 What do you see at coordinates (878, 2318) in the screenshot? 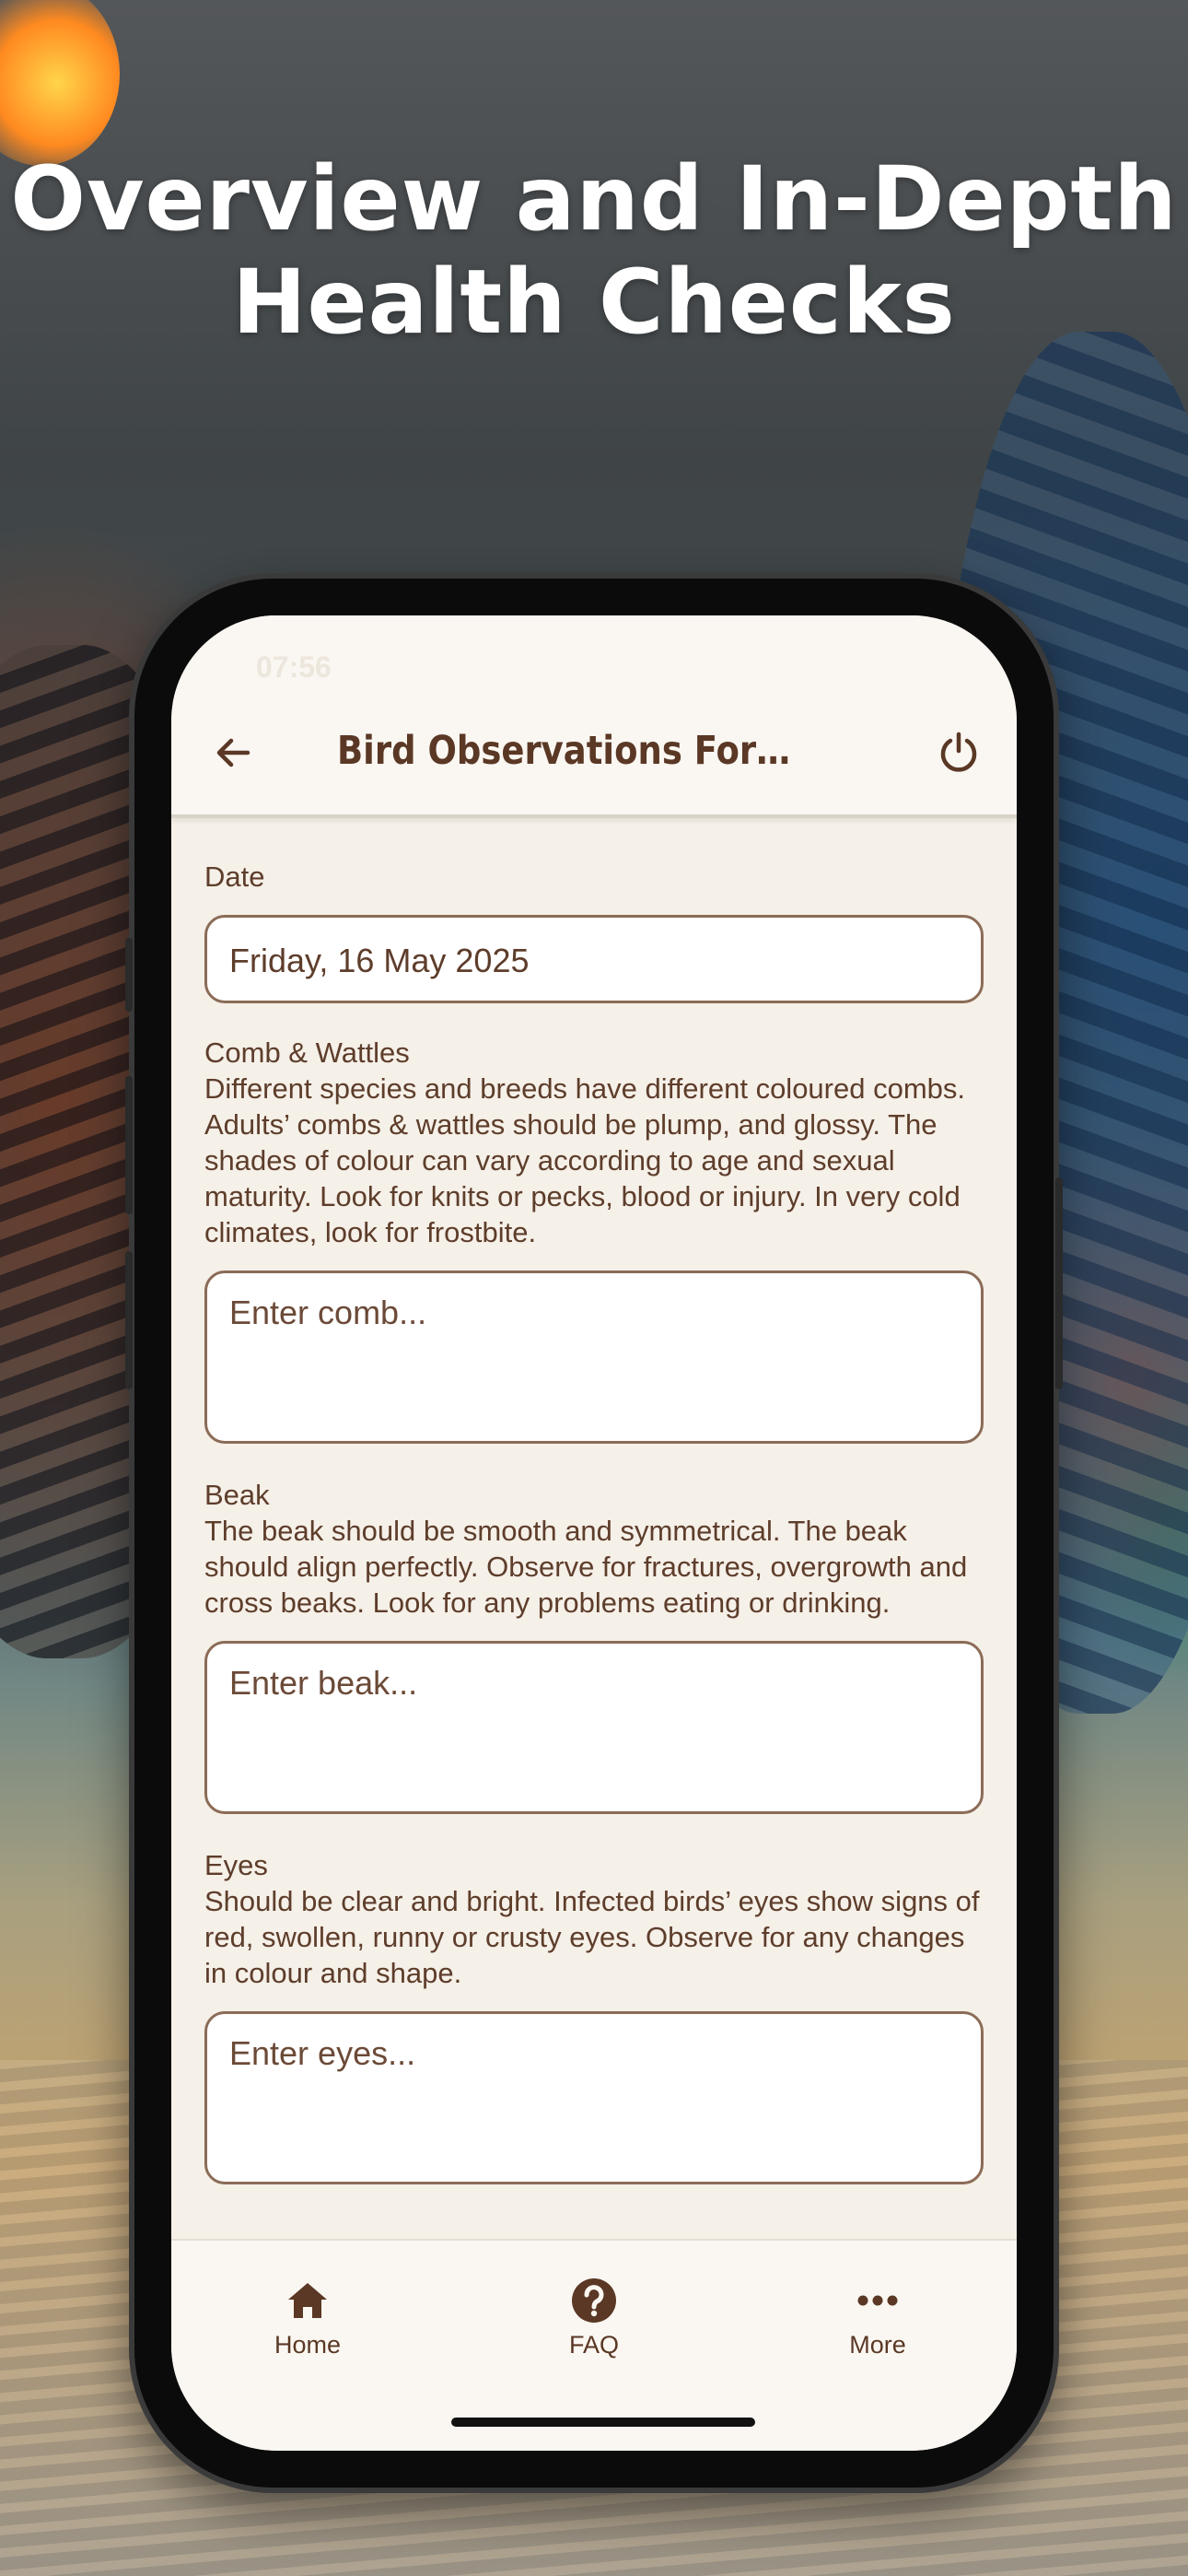
I see `nav-more: More` at bounding box center [878, 2318].